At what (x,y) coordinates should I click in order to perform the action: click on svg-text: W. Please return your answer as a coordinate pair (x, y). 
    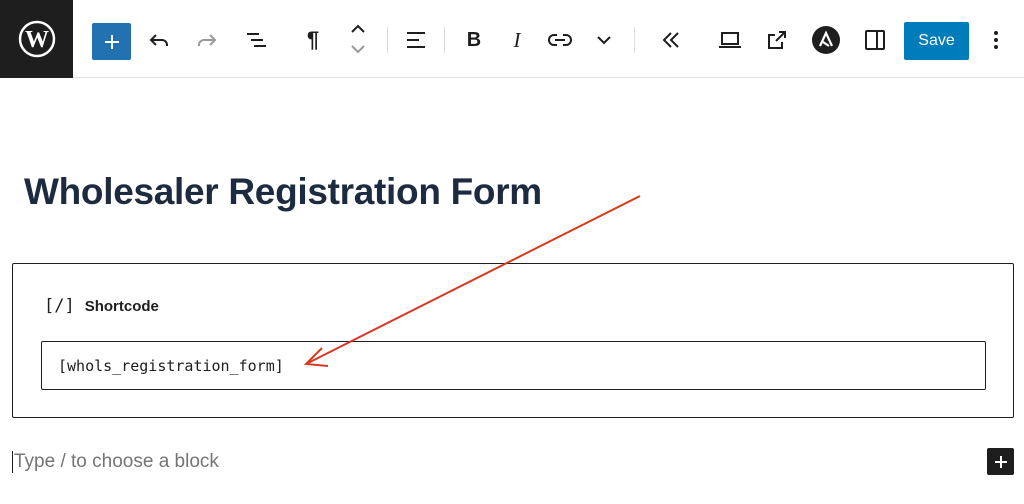
    Looking at the image, I should click on (37, 40).